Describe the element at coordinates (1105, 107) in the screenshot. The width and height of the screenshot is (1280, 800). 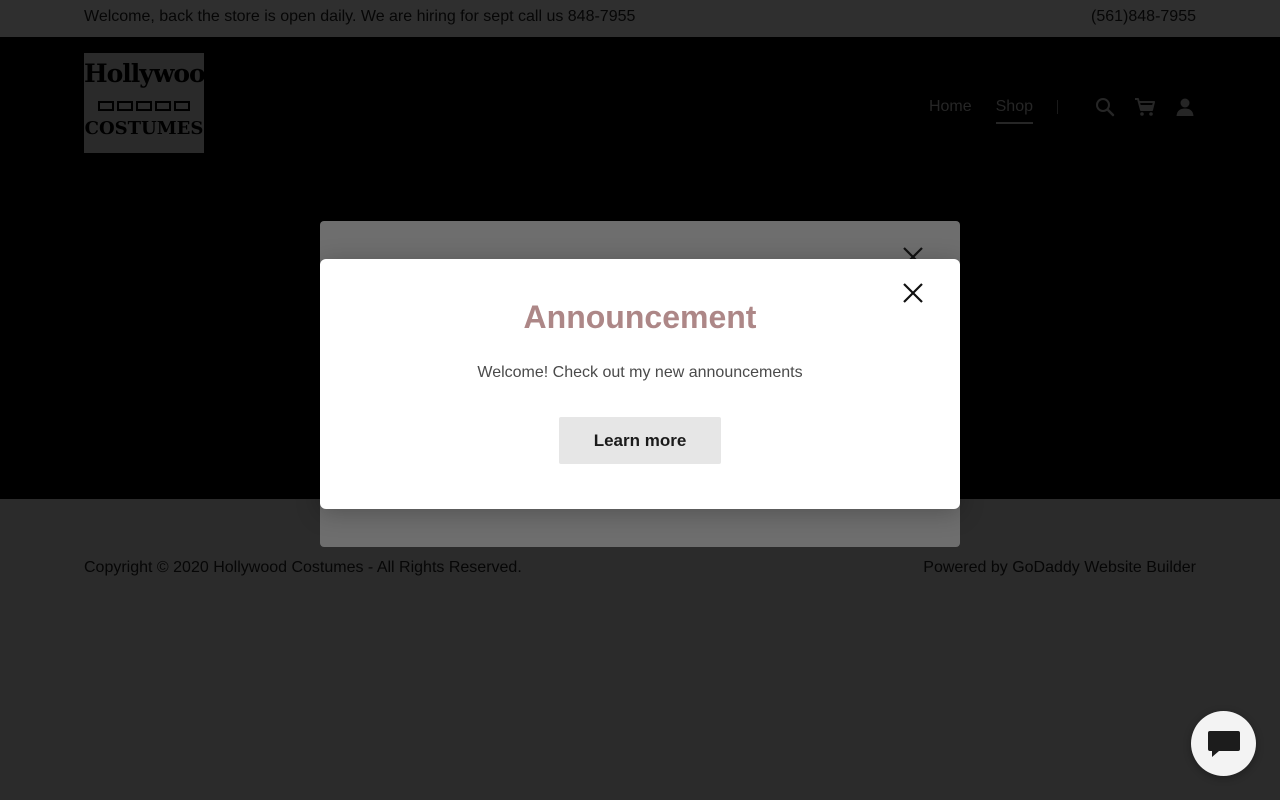
I see `search-icon` at that location.